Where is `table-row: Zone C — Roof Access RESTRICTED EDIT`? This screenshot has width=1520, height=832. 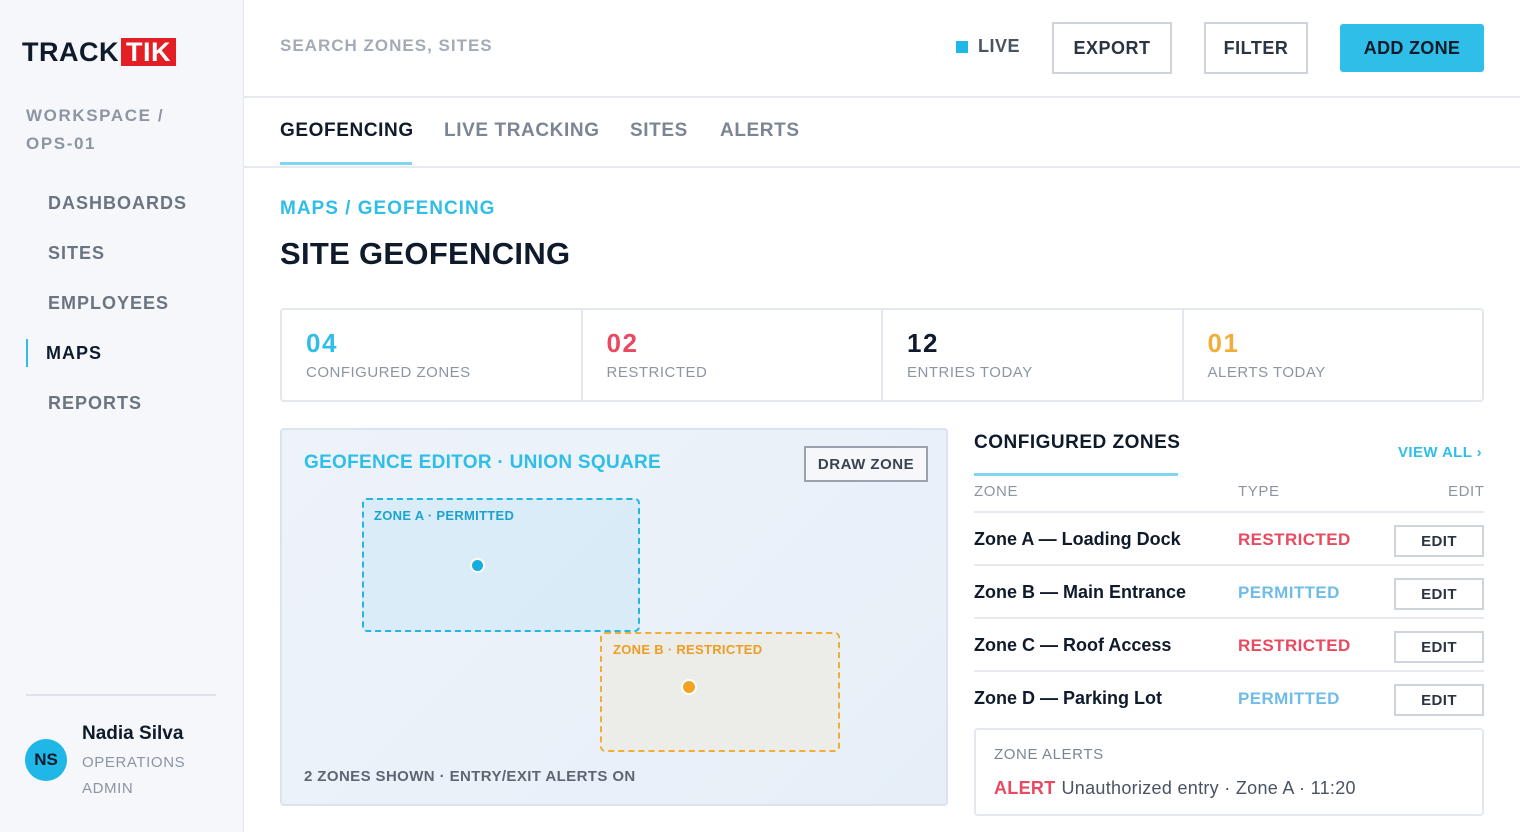
table-row: Zone C — Roof Access RESTRICTED EDIT is located at coordinates (1229, 645).